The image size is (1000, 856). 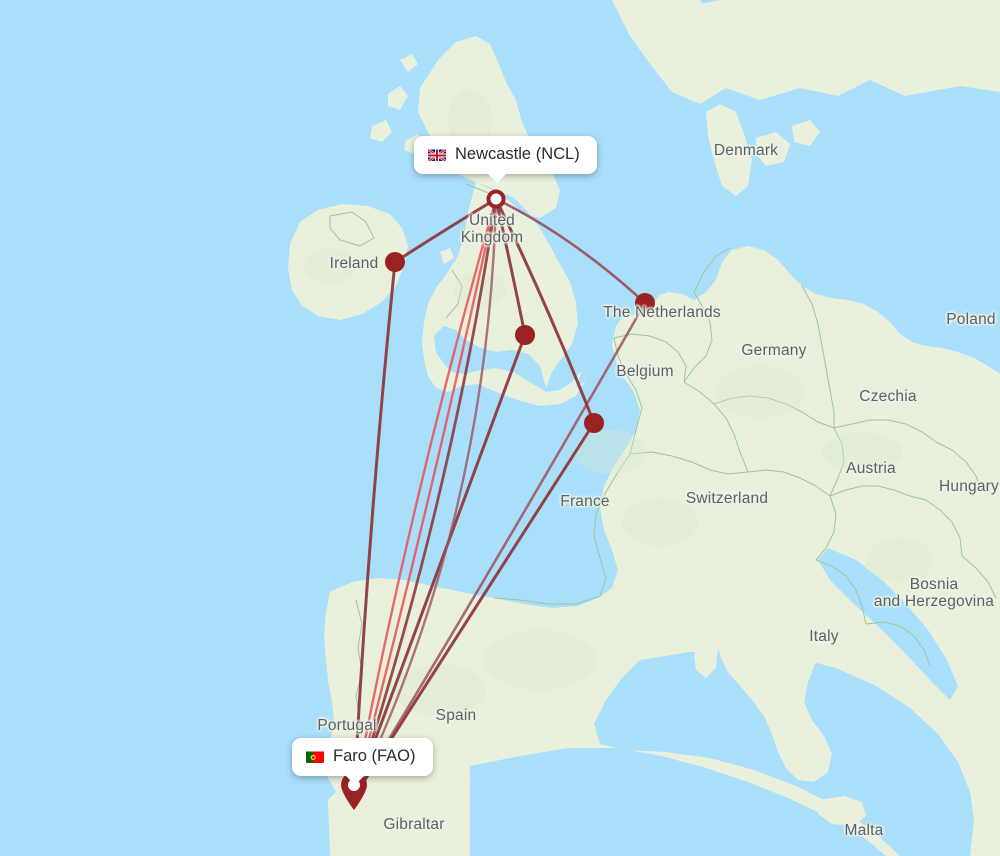 I want to click on country-label-france: France, so click(x=585, y=501).